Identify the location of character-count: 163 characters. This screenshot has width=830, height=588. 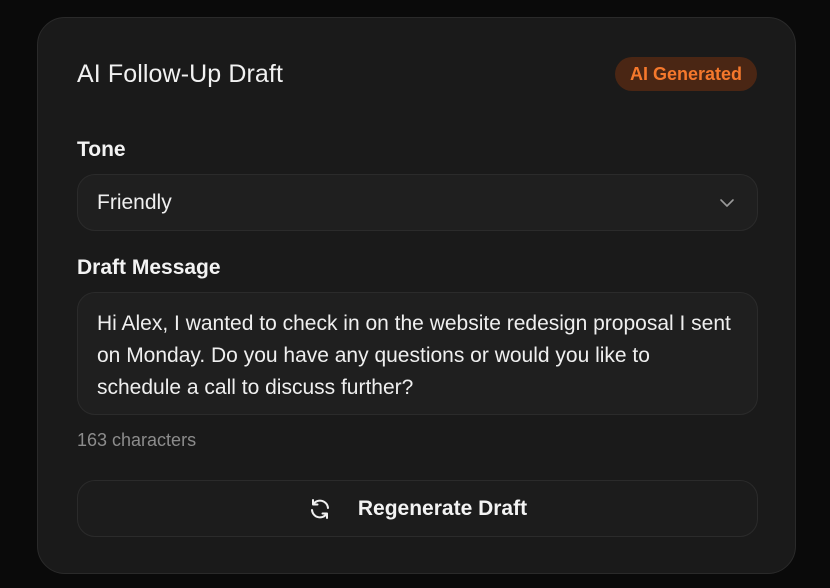
(137, 440).